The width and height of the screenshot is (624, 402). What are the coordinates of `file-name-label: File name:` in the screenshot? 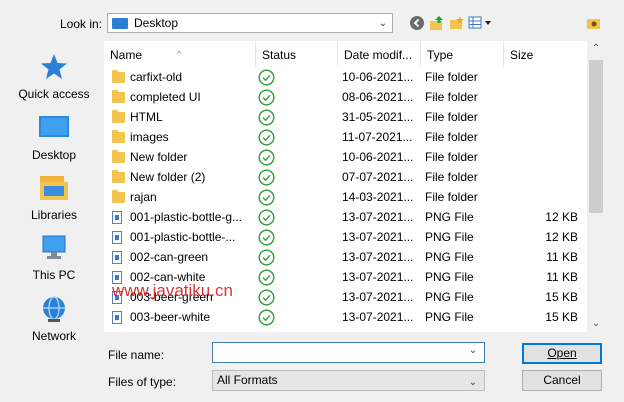 It's located at (136, 355).